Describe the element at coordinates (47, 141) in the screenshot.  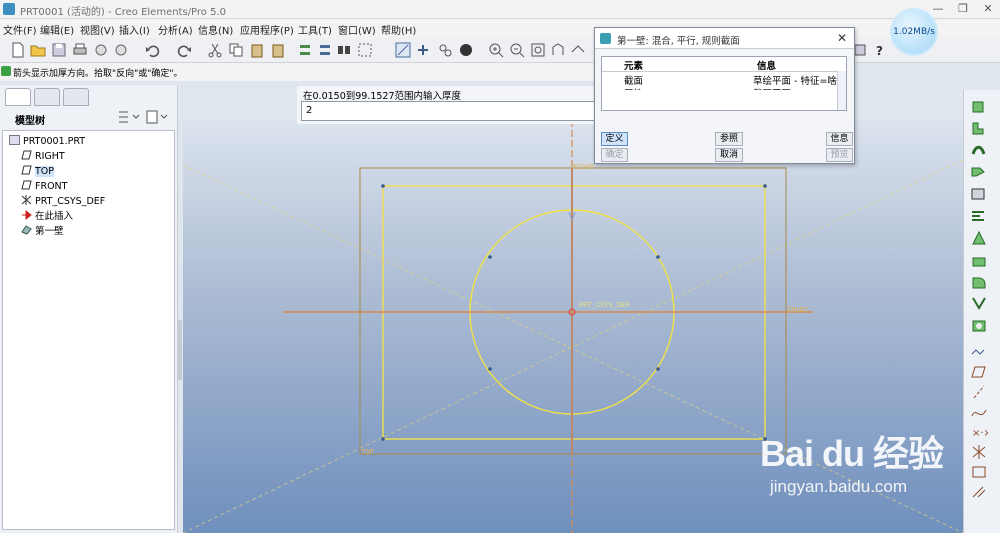
I see `tree-item-part: PRT0001.PRT` at that location.